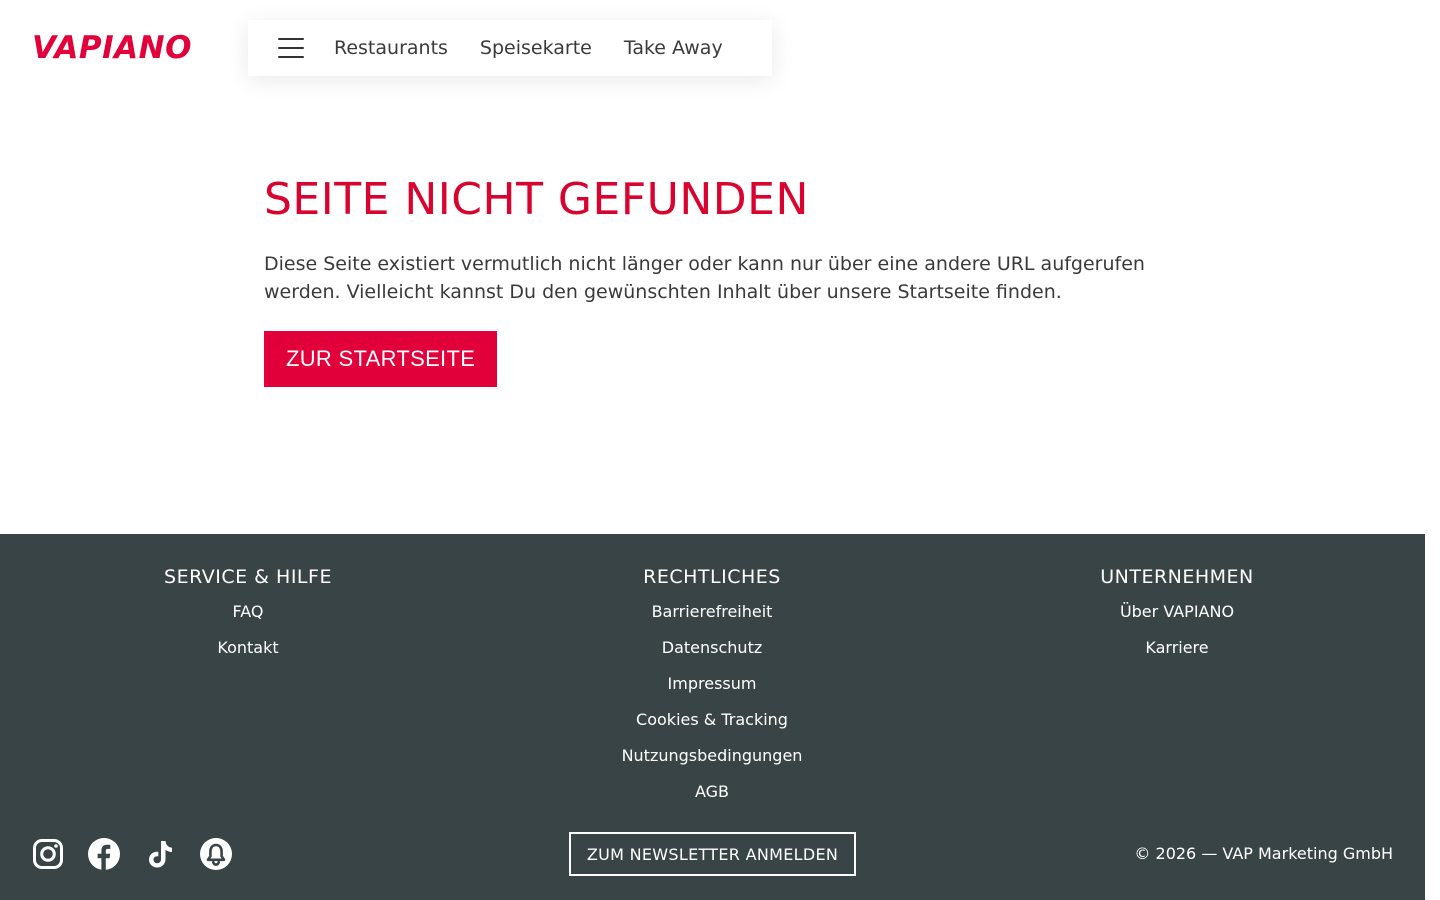 The width and height of the screenshot is (1440, 900). Describe the element at coordinates (1263, 853) in the screenshot. I see `copyright-text: © 2026 — VAP Marketing GmbH` at that location.